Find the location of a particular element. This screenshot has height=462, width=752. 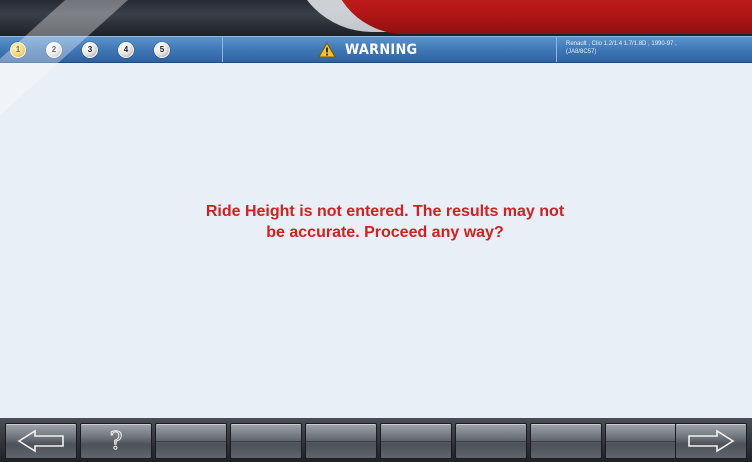

arrow-left-icon is located at coordinates (40, 441).